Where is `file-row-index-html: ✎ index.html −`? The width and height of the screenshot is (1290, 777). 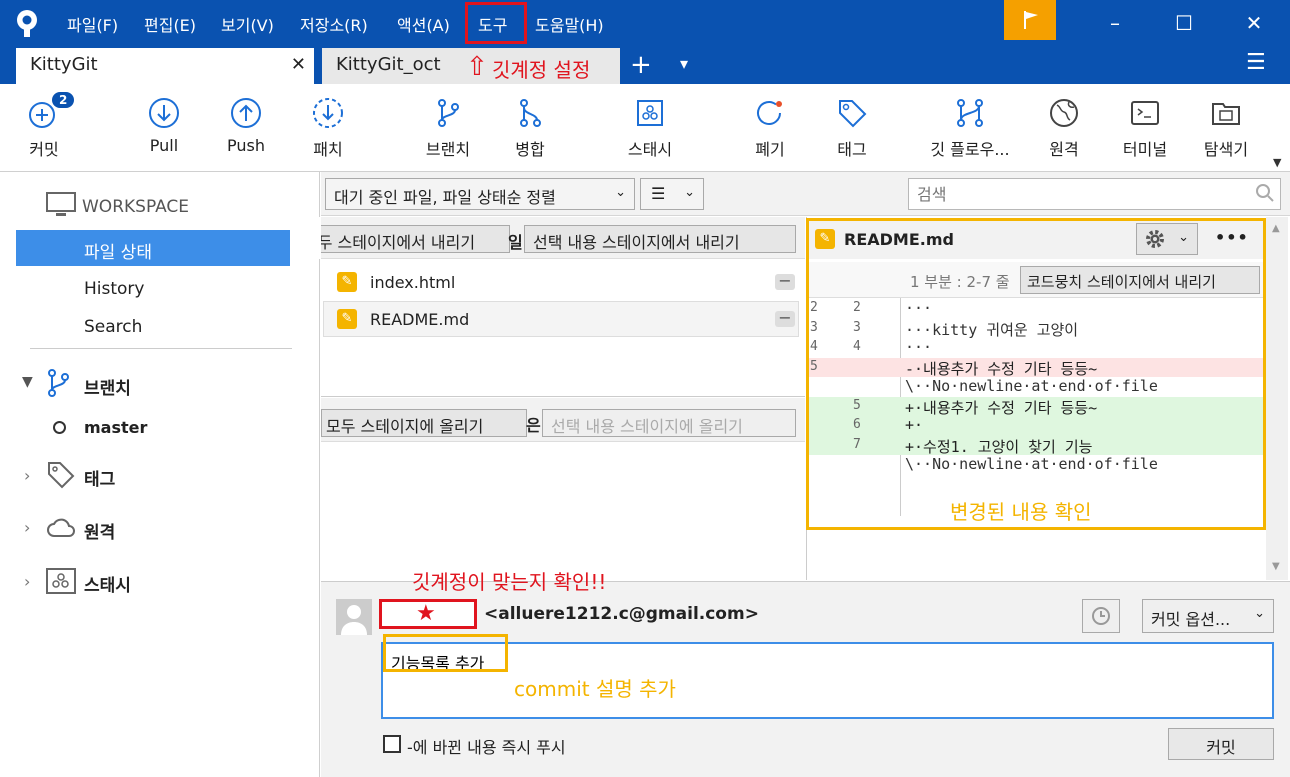
file-row-index-html: ✎ index.html − is located at coordinates (561, 282).